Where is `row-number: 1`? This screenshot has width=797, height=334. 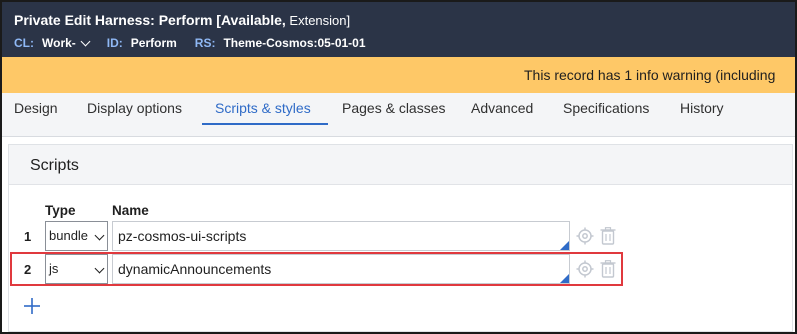 row-number: 1 is located at coordinates (28, 236).